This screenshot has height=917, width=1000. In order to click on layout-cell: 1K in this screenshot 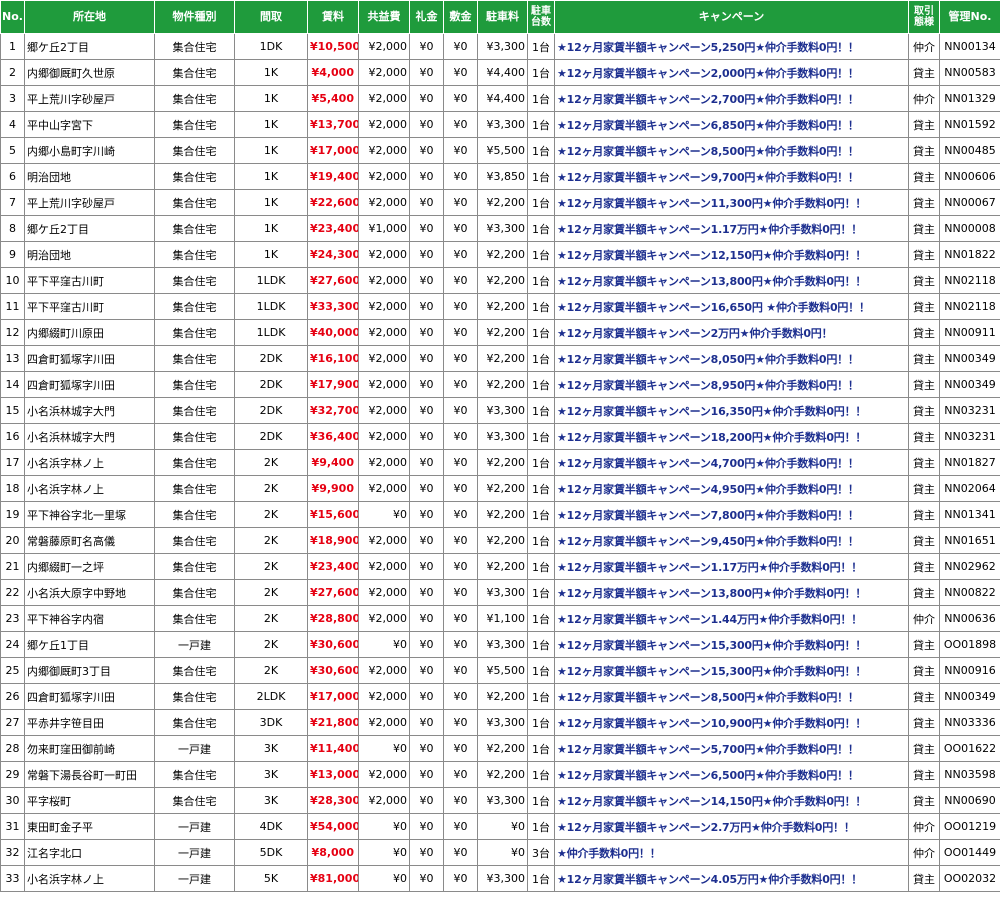, I will do `click(271, 228)`.